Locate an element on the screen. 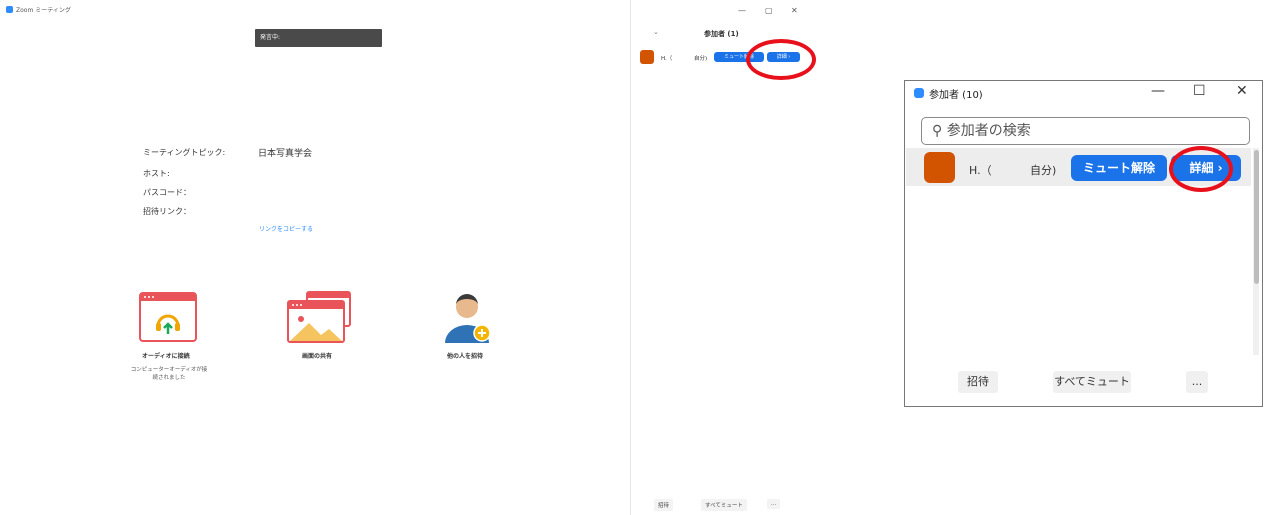 The height and width of the screenshot is (515, 1270). invite-others-label: 他の人を招待 is located at coordinates (465, 356).